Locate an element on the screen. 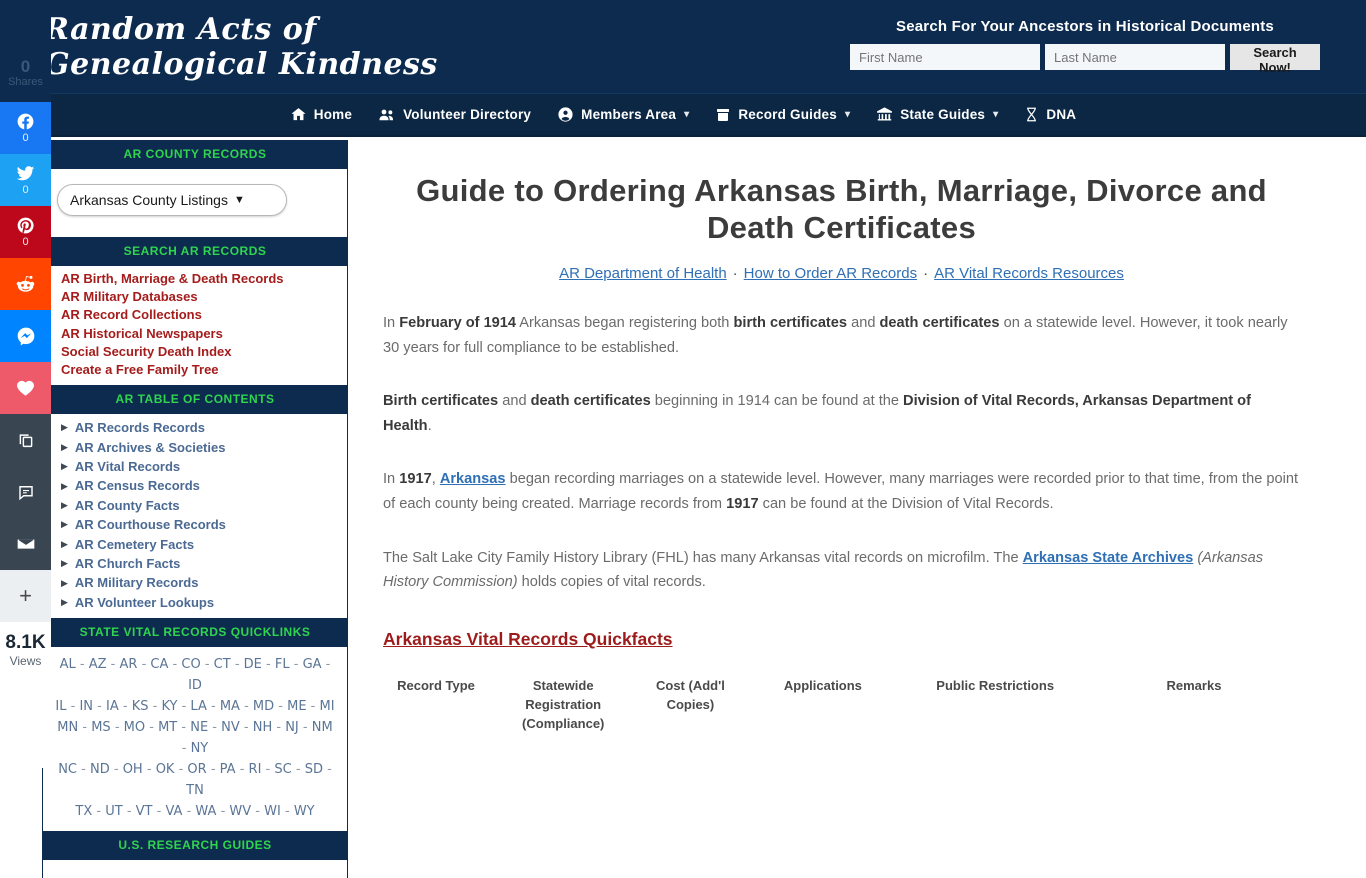  state-link-tx: TX is located at coordinates (83, 811).